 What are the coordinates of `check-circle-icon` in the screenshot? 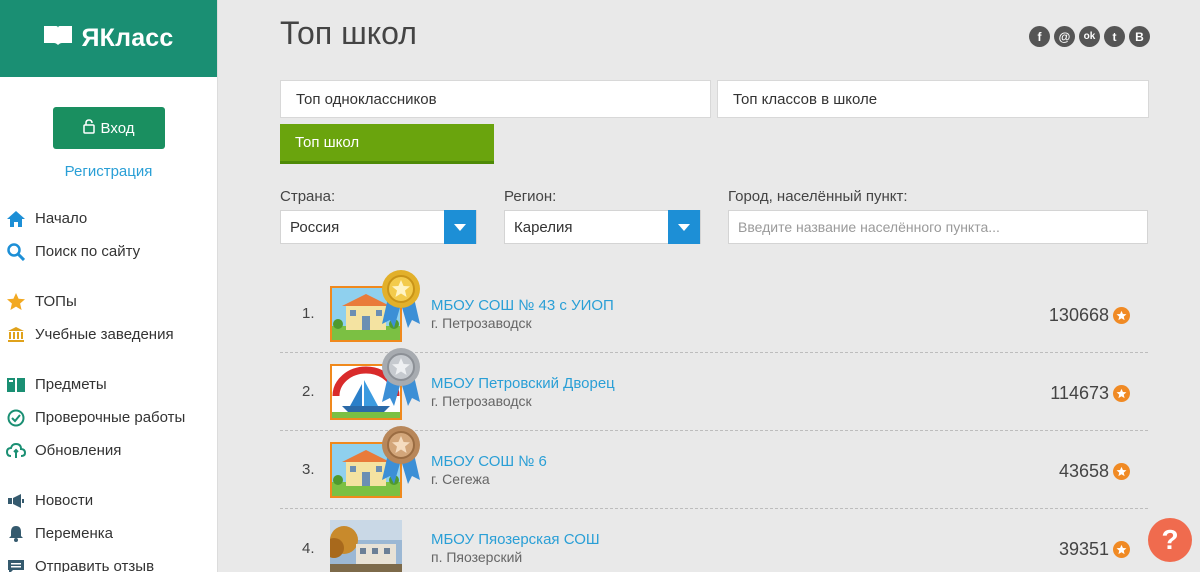 It's located at (16, 418).